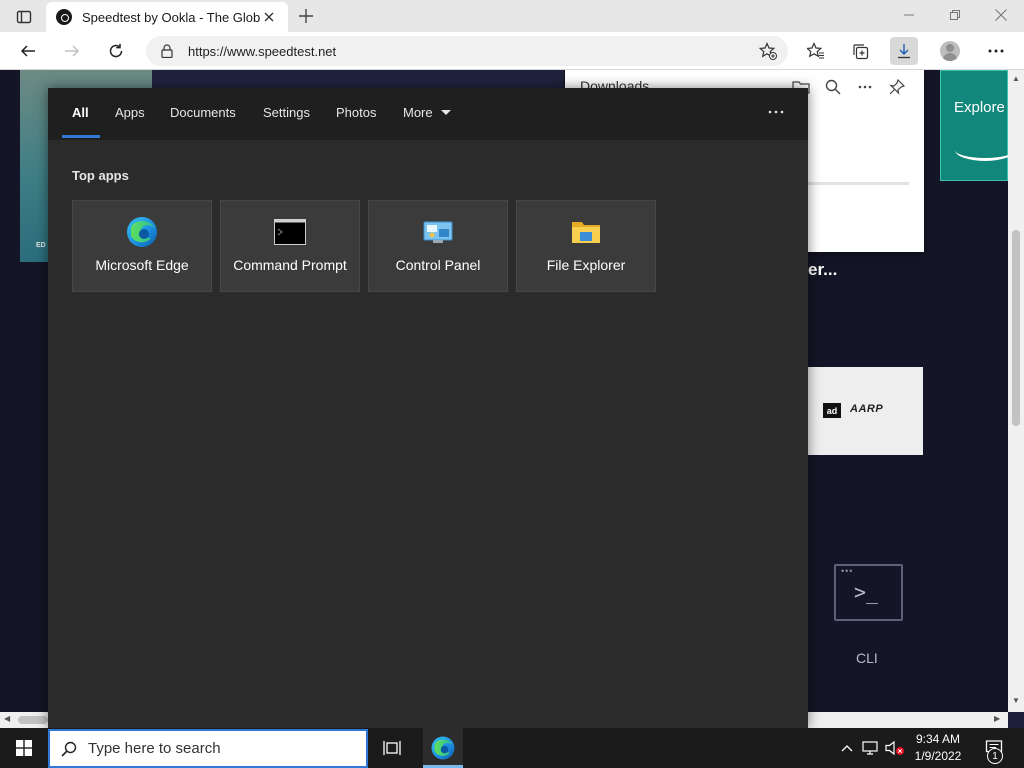  I want to click on download-icon, so click(904, 51).